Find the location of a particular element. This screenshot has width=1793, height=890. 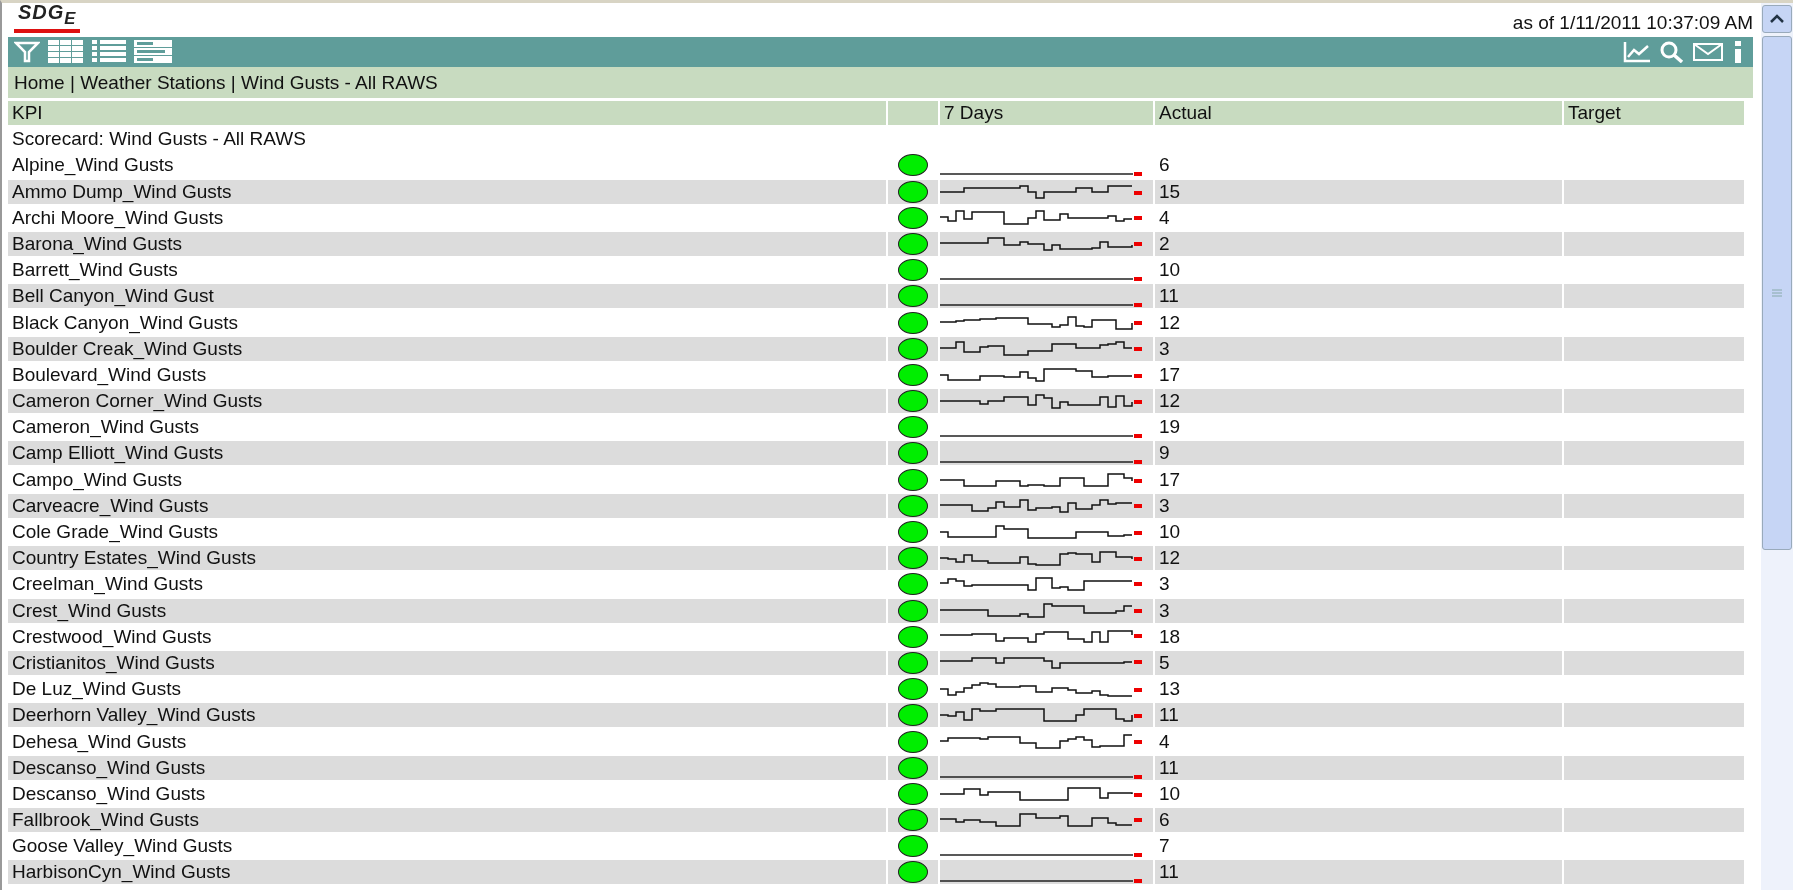

actual-cell-text: 12 is located at coordinates (1170, 322).